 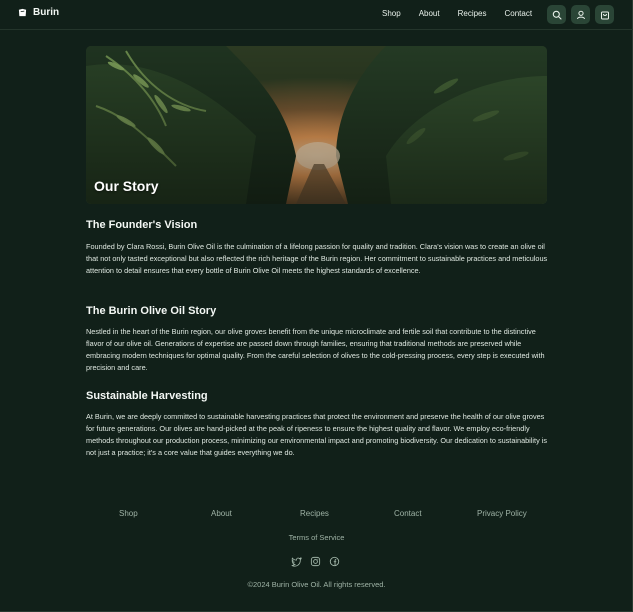 What do you see at coordinates (472, 13) in the screenshot?
I see `nav-recipes: Recipes` at bounding box center [472, 13].